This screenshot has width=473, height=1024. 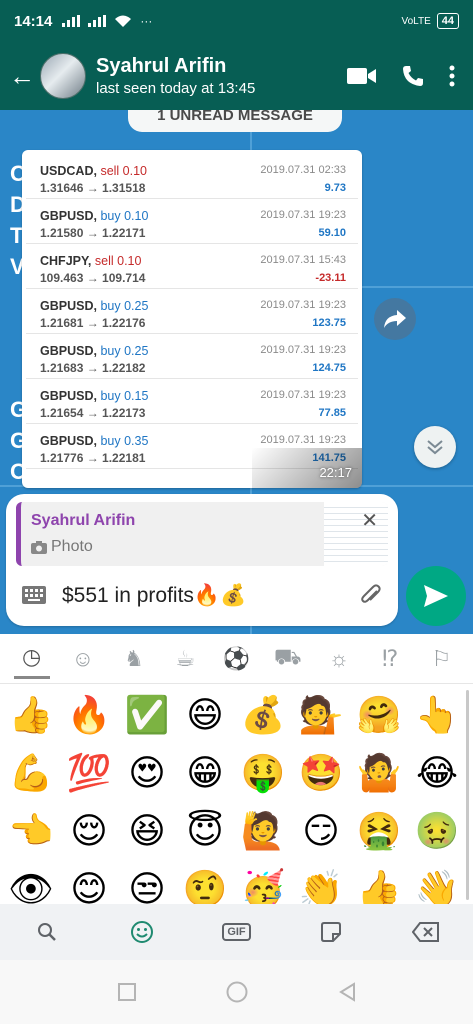 What do you see at coordinates (93, 188) in the screenshot?
I see `trade-prices: 1.31646 → 1.31518` at bounding box center [93, 188].